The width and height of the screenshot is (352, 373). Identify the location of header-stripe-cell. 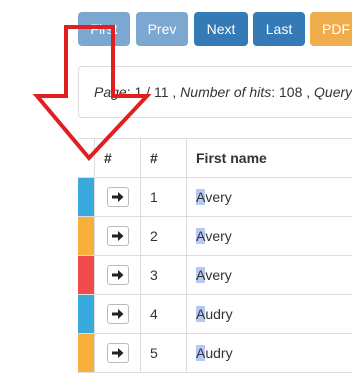
(86, 158).